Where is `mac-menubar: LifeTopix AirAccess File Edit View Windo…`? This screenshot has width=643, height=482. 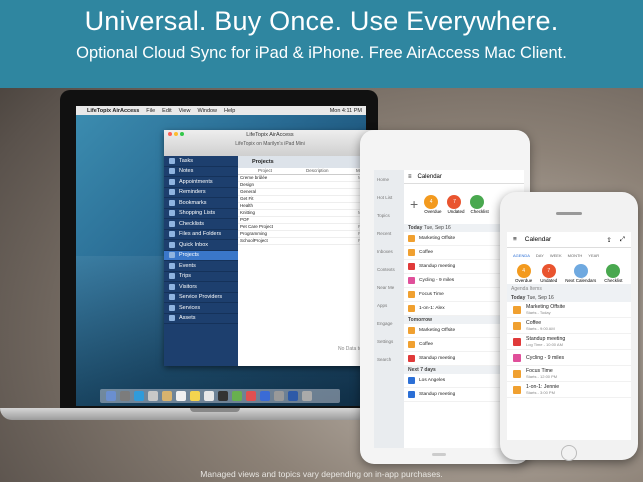
mac-menubar: LifeTopix AirAccess File Edit View Windo… is located at coordinates (221, 110).